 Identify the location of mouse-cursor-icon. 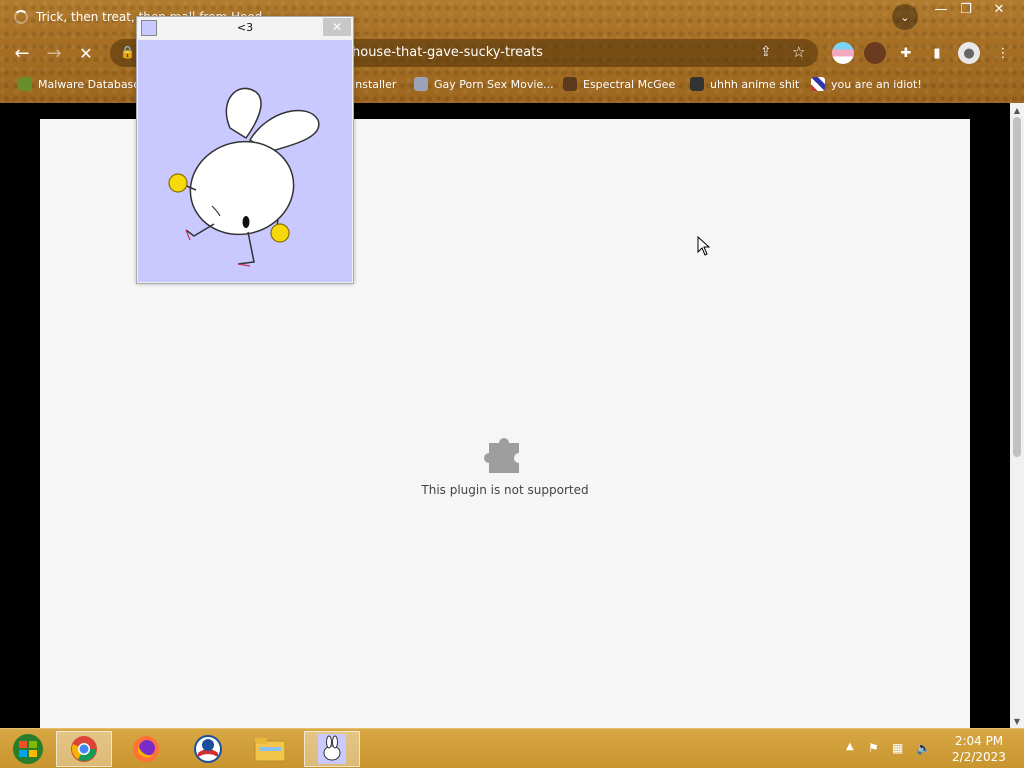
(704, 246).